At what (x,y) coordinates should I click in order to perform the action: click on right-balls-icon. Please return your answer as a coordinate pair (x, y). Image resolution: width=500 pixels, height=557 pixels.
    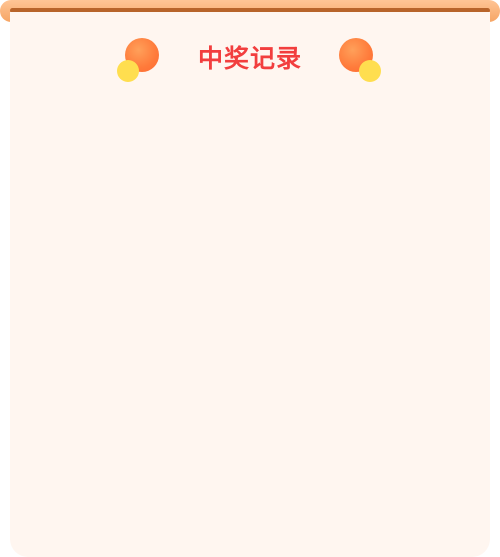
    Looking at the image, I should click on (374, 63).